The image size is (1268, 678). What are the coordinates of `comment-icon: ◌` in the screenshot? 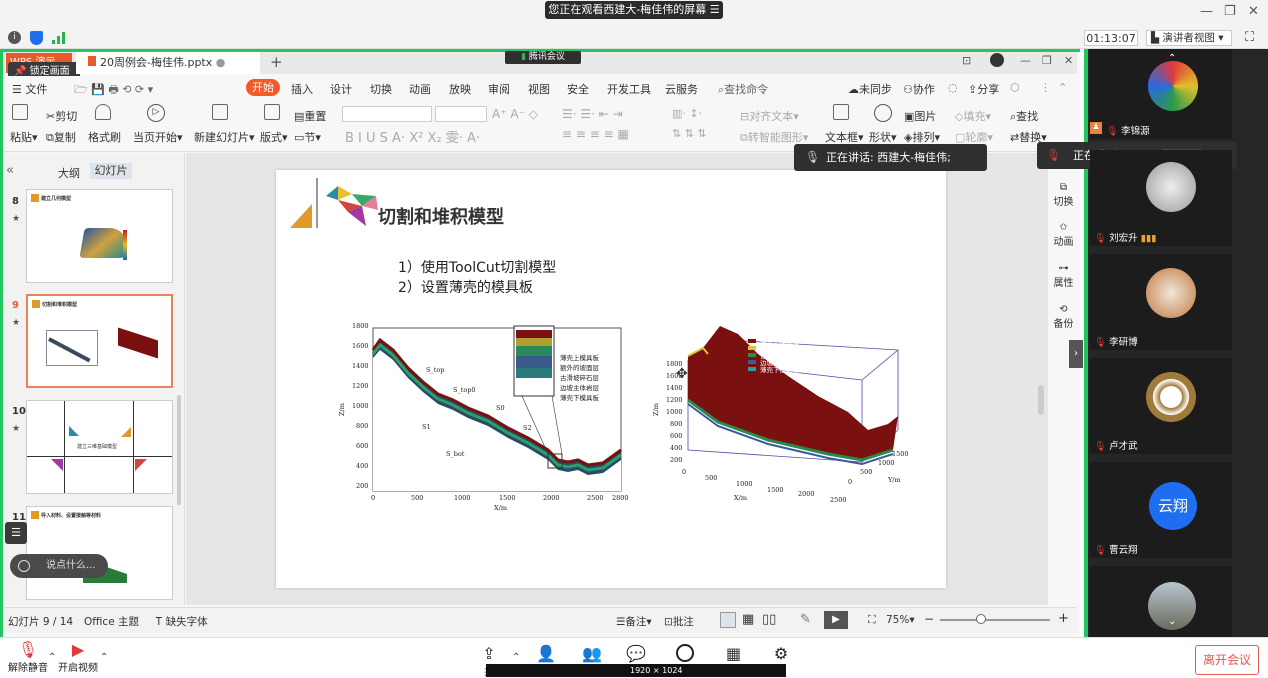 It's located at (953, 87).